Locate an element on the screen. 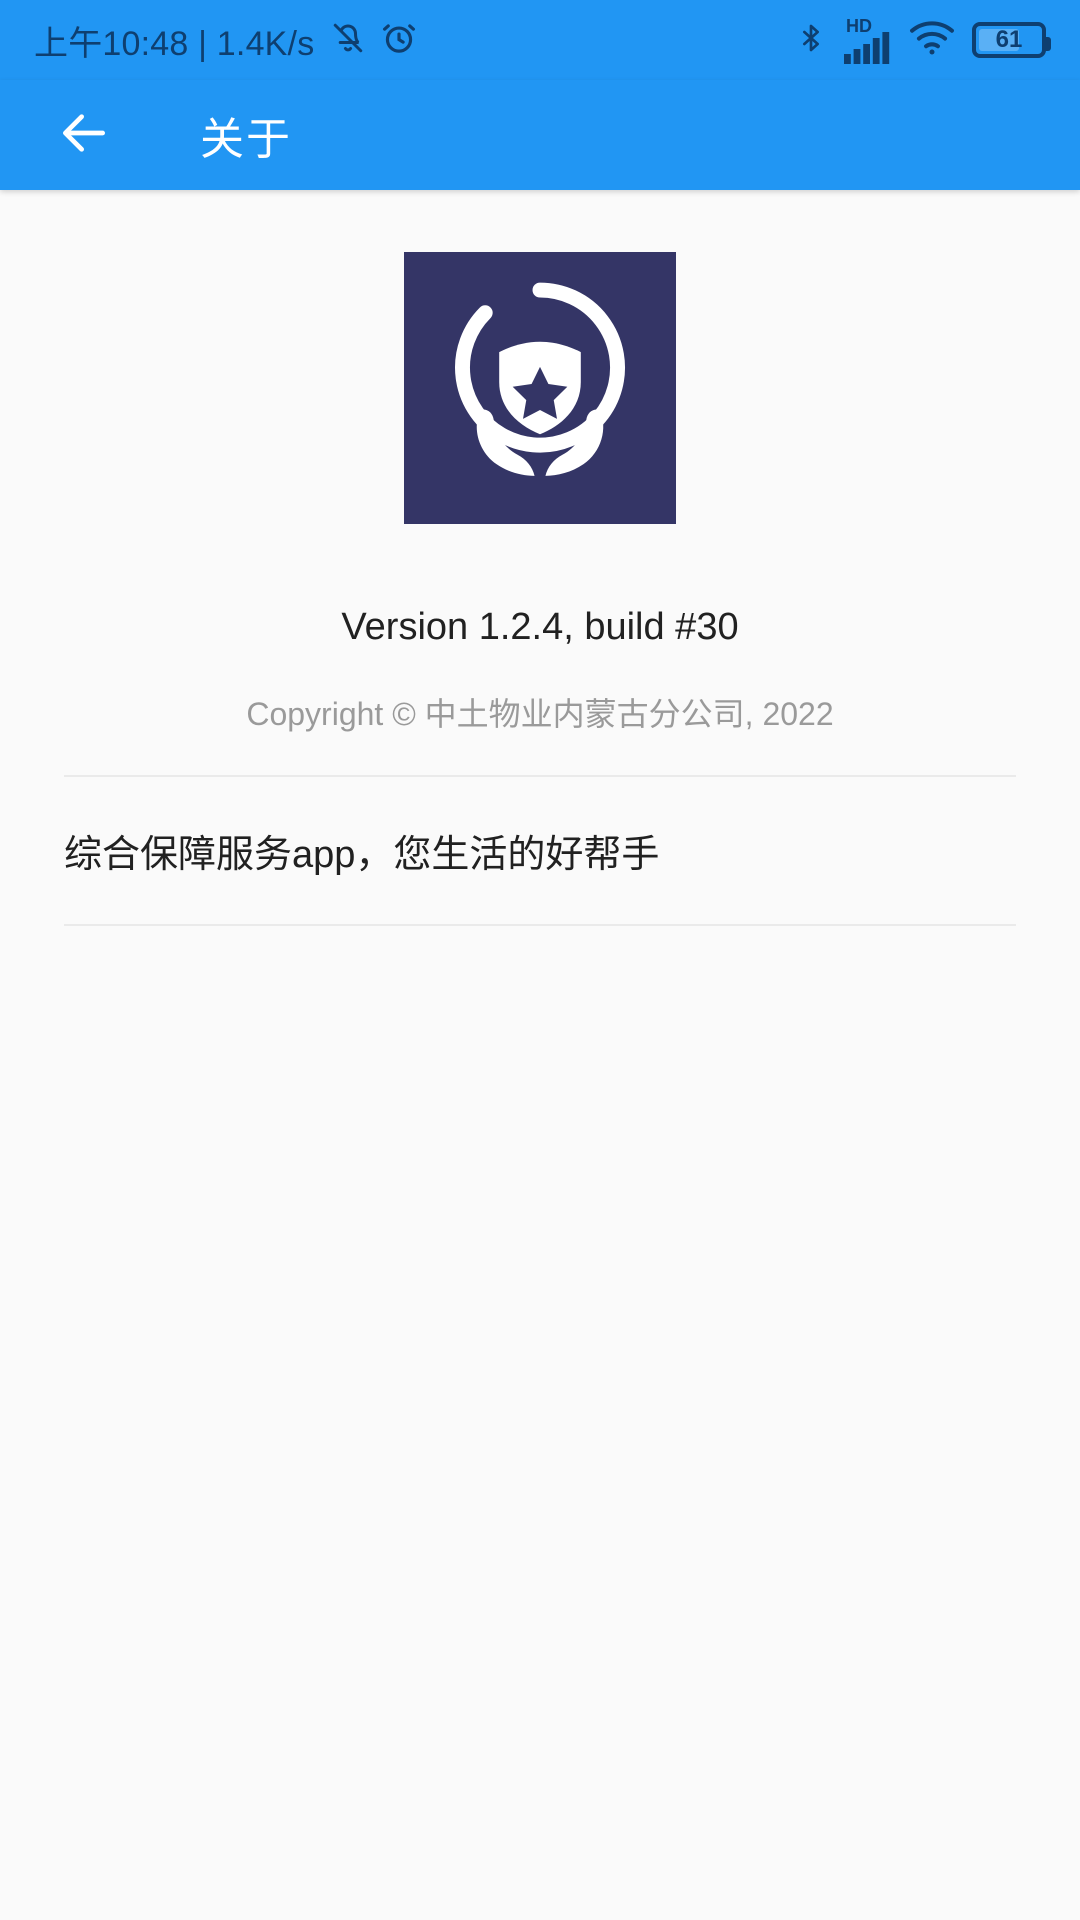 Image resolution: width=1080 pixels, height=1920 pixels. status-bar-left-icons is located at coordinates (374, 40).